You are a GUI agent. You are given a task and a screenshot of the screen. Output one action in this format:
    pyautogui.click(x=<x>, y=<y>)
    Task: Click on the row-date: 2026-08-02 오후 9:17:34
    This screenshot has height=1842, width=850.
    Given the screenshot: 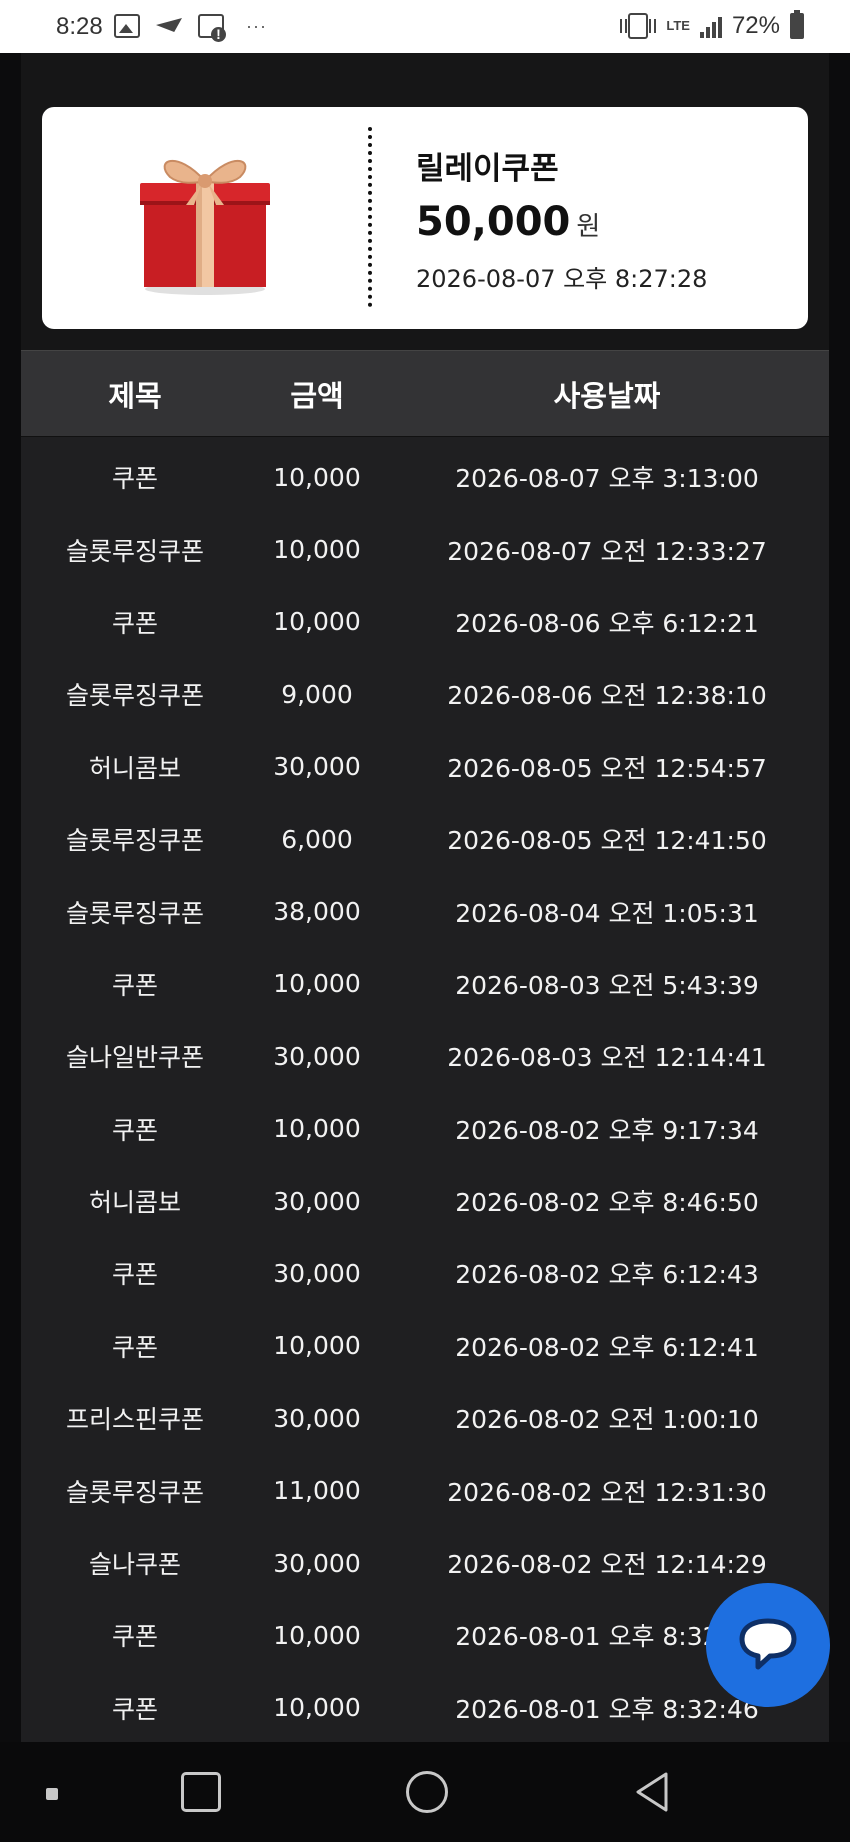 What is the action you would take?
    pyautogui.click(x=607, y=1130)
    